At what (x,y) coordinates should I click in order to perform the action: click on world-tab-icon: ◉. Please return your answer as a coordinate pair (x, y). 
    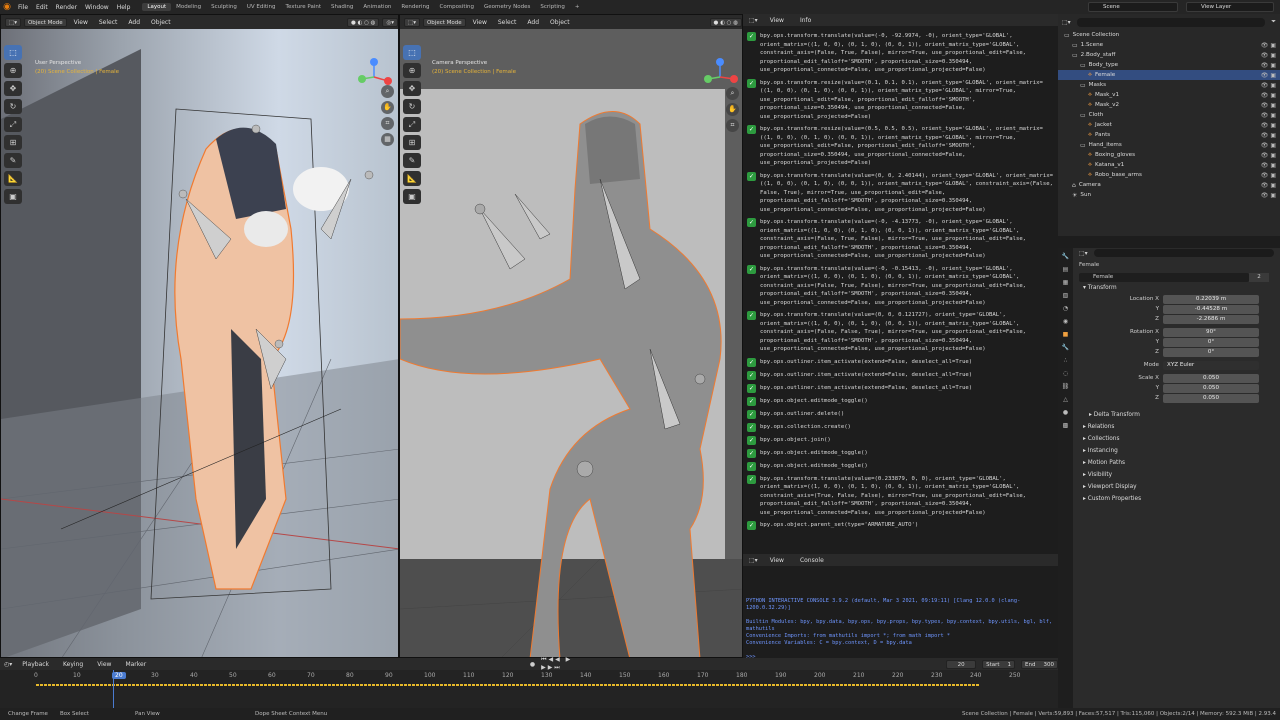
    Looking at the image, I should click on (1066, 321).